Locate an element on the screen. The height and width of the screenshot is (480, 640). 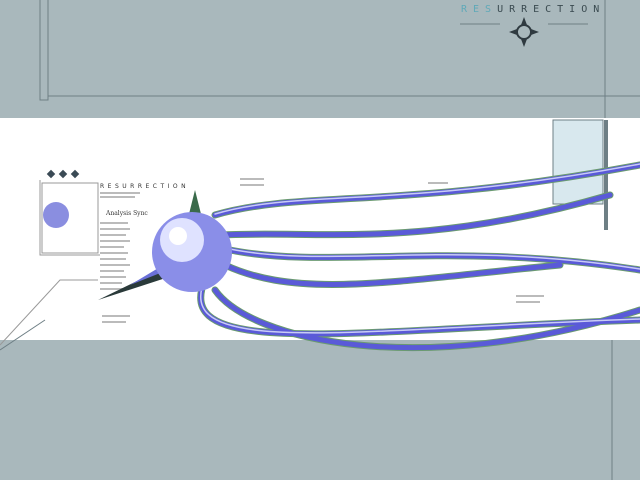
app-title: RESURRECTION is located at coordinates (533, 9).